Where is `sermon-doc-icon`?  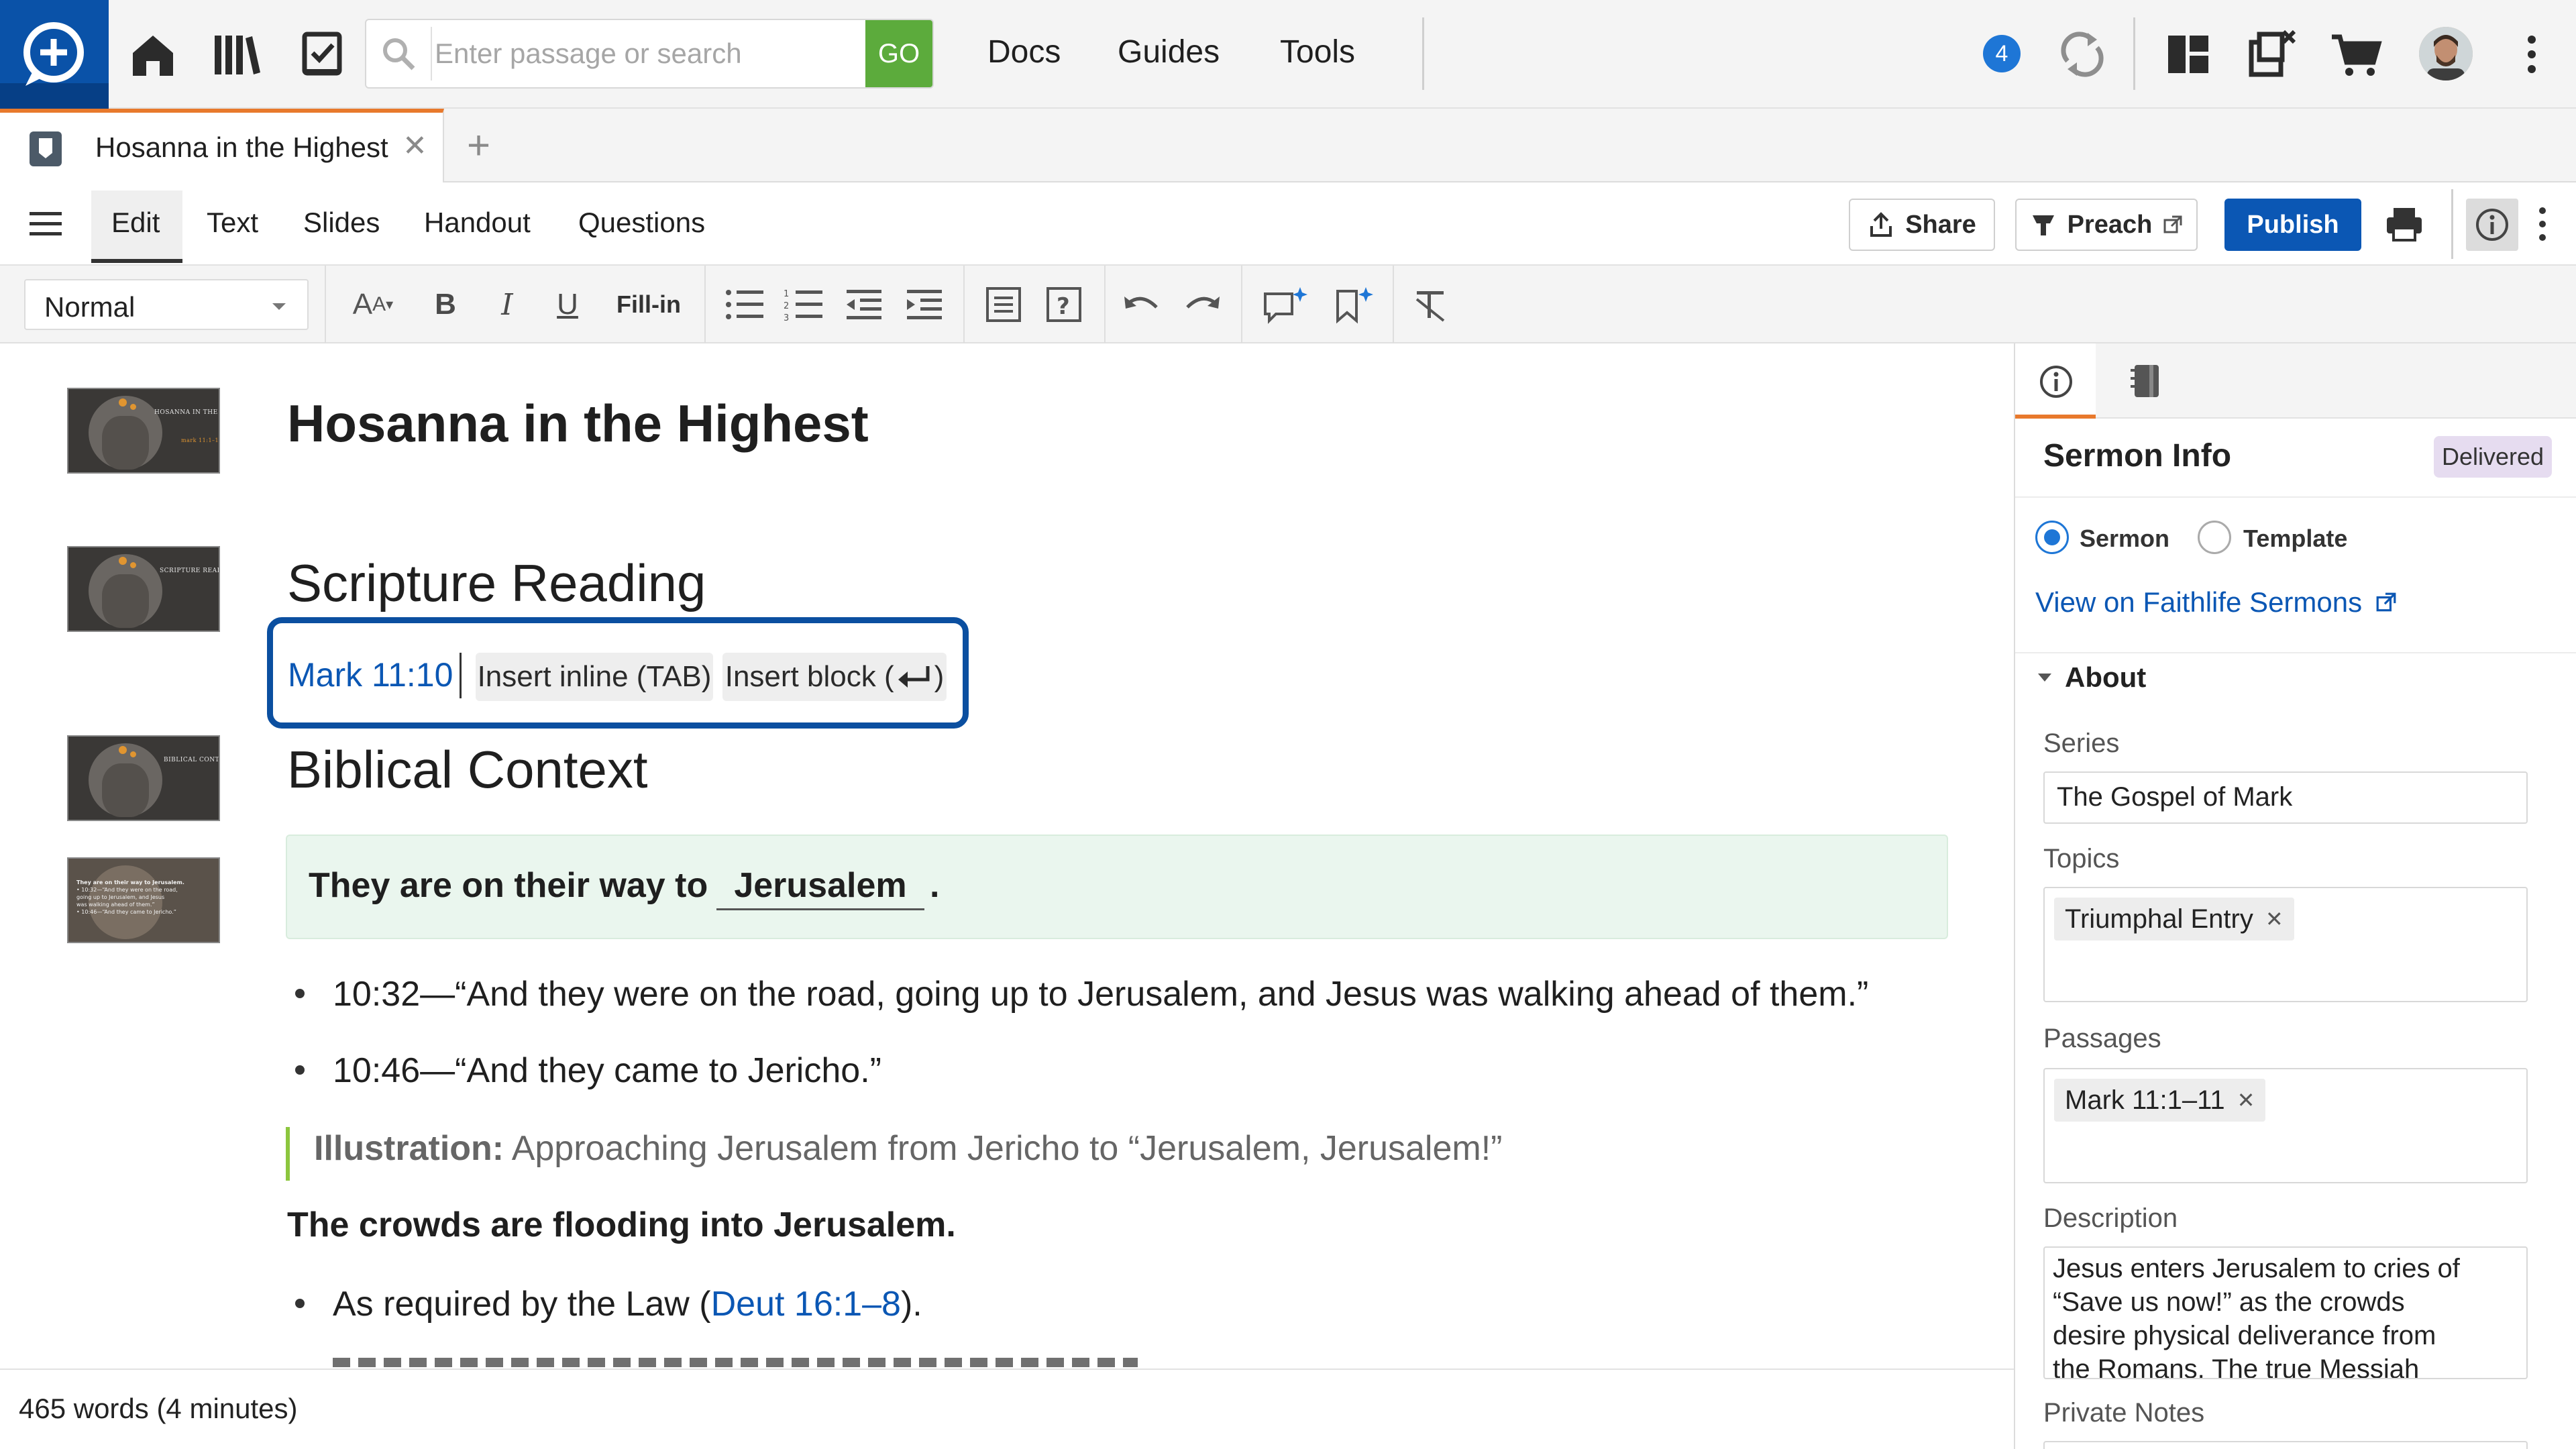
sermon-doc-icon is located at coordinates (45, 149).